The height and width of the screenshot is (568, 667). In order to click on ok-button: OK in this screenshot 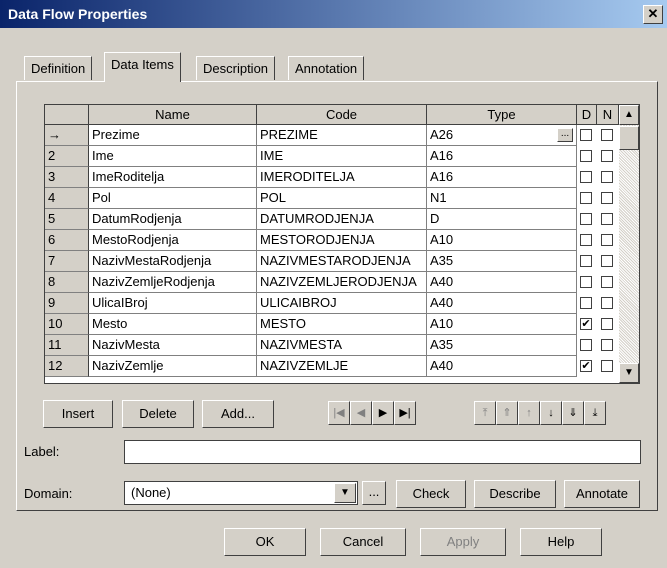, I will do `click(265, 542)`.